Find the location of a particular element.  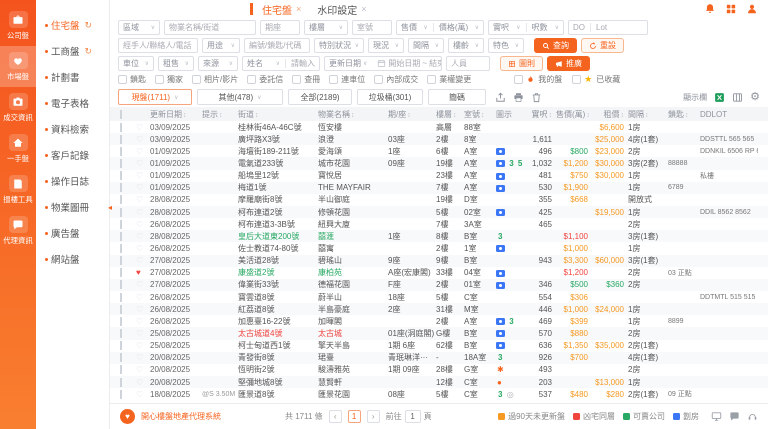

column-header-h: 提示↕ is located at coordinates (218, 114).